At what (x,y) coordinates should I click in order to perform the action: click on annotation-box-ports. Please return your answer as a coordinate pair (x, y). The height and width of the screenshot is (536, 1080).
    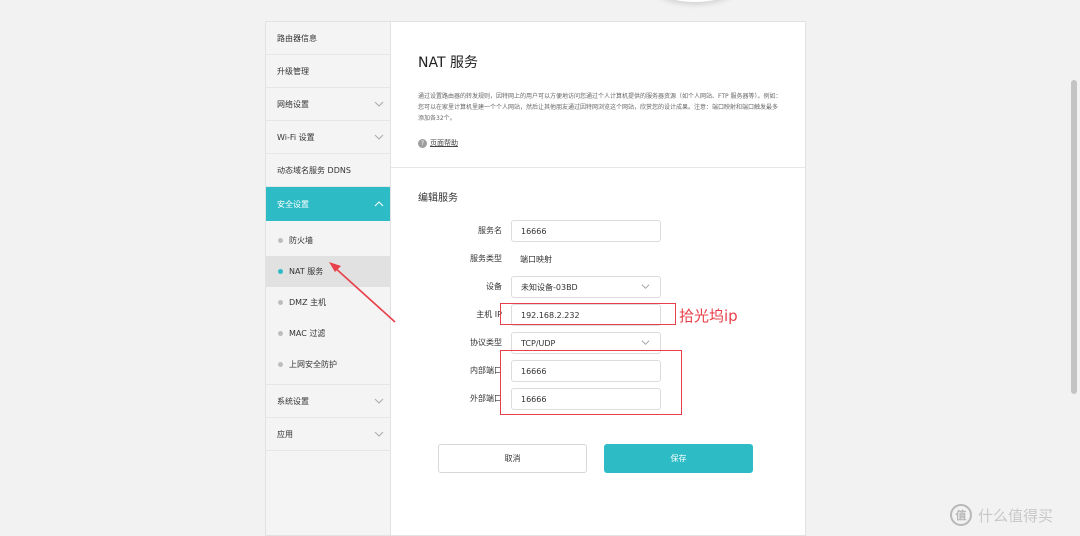
    Looking at the image, I should click on (591, 382).